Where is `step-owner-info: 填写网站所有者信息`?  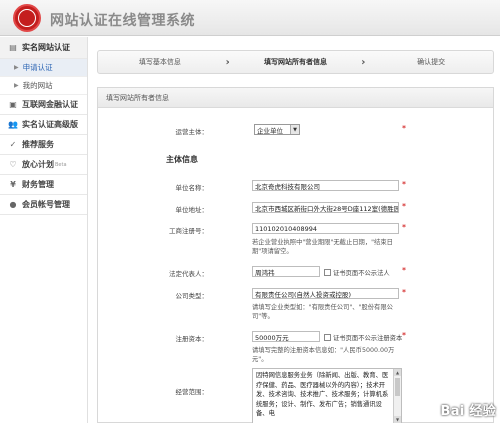 step-owner-info: 填写网站所有者信息 is located at coordinates (295, 62).